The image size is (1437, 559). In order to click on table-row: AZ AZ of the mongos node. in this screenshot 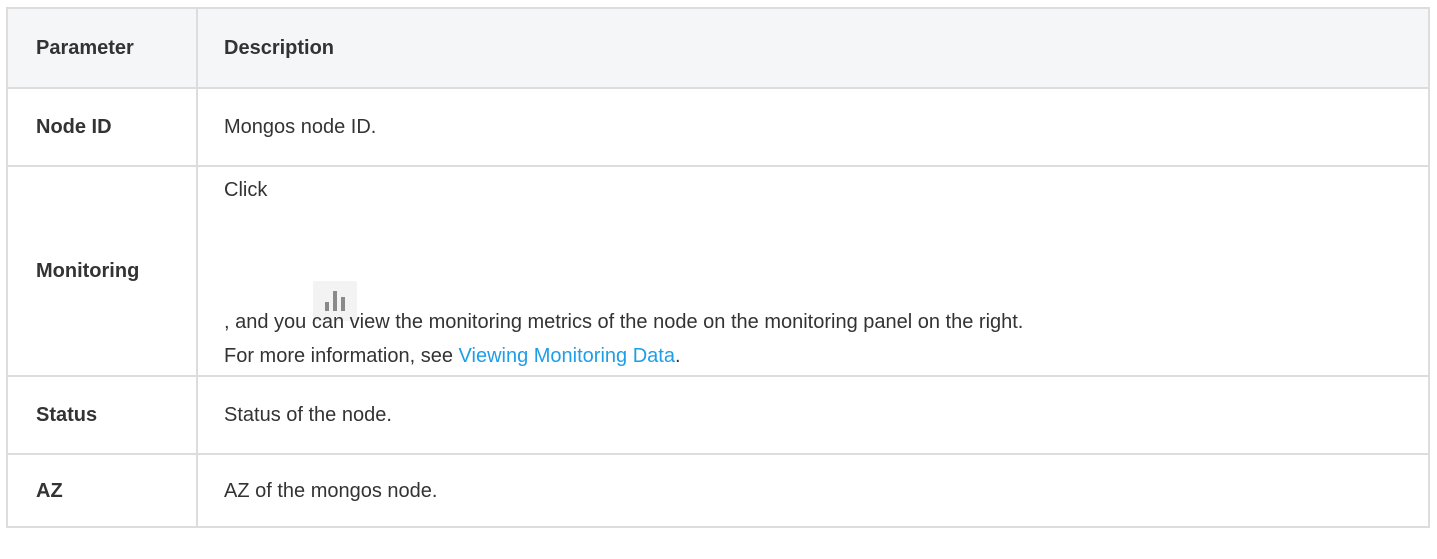, I will do `click(718, 490)`.